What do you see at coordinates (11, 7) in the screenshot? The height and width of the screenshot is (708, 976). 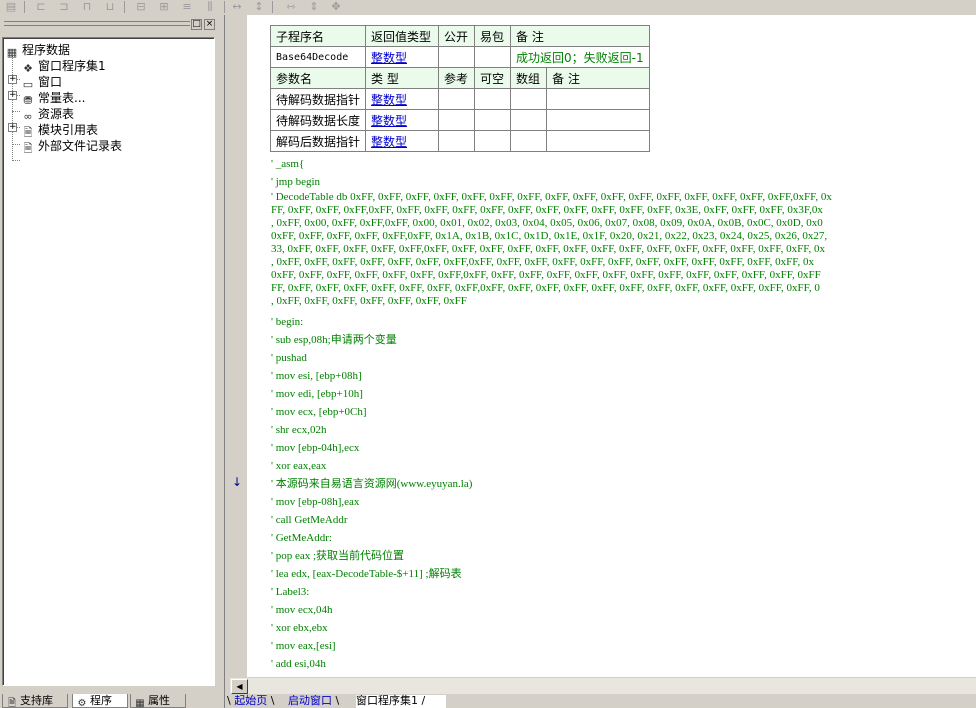 I see `save-icon: ▤` at bounding box center [11, 7].